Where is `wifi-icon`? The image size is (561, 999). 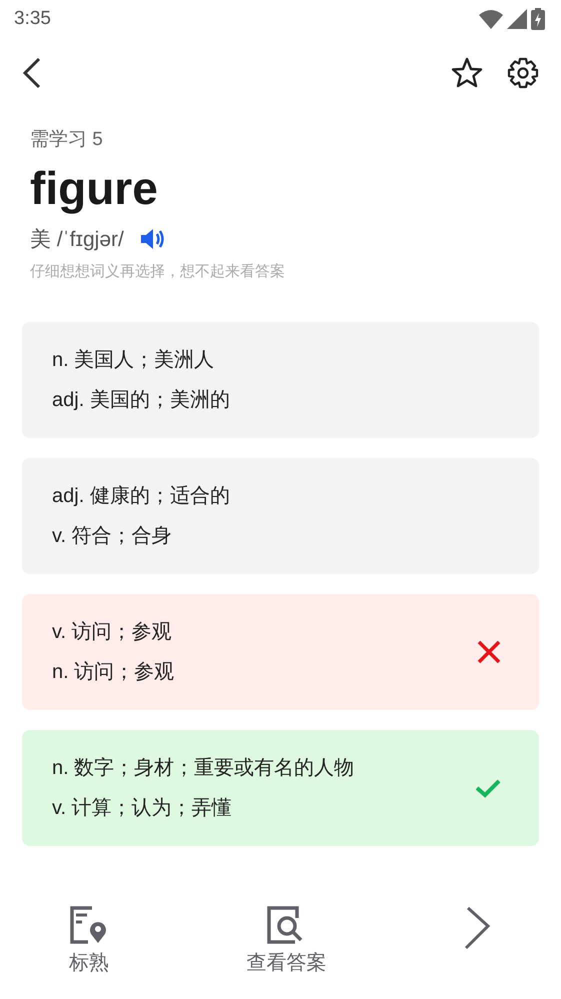
wifi-icon is located at coordinates (491, 19).